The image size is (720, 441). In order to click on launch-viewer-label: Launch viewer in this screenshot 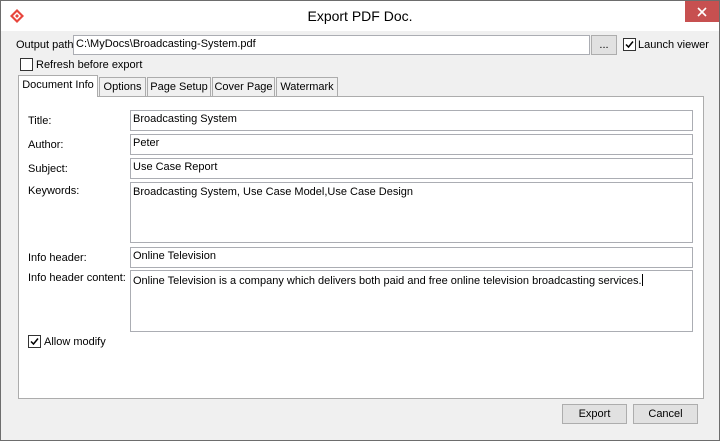, I will do `click(673, 45)`.